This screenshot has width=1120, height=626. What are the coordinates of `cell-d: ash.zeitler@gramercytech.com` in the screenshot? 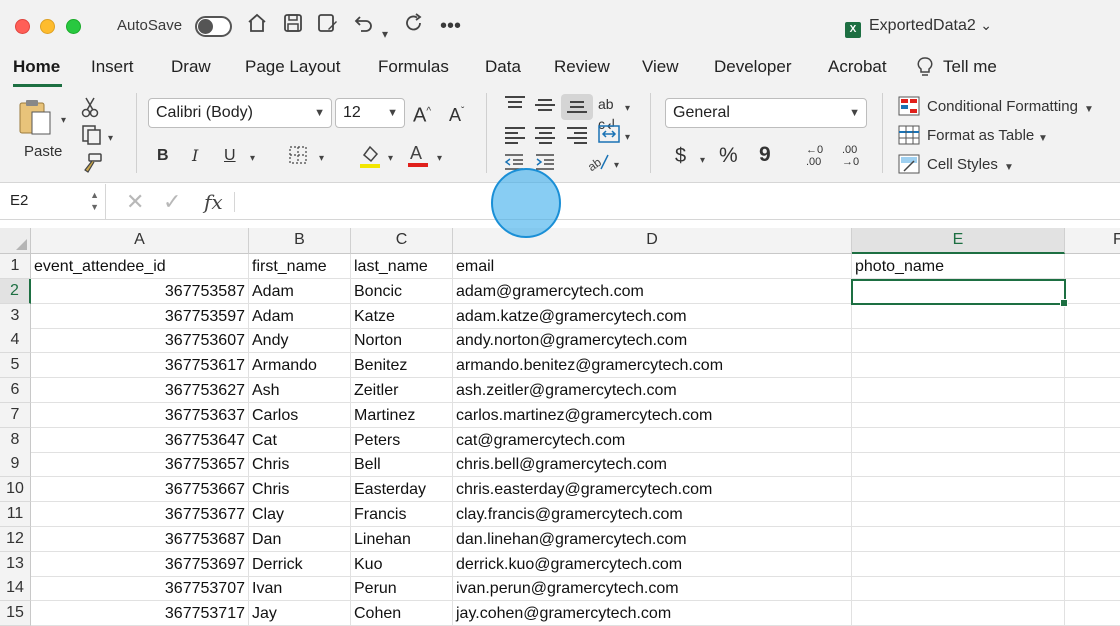 It's located at (652, 390).